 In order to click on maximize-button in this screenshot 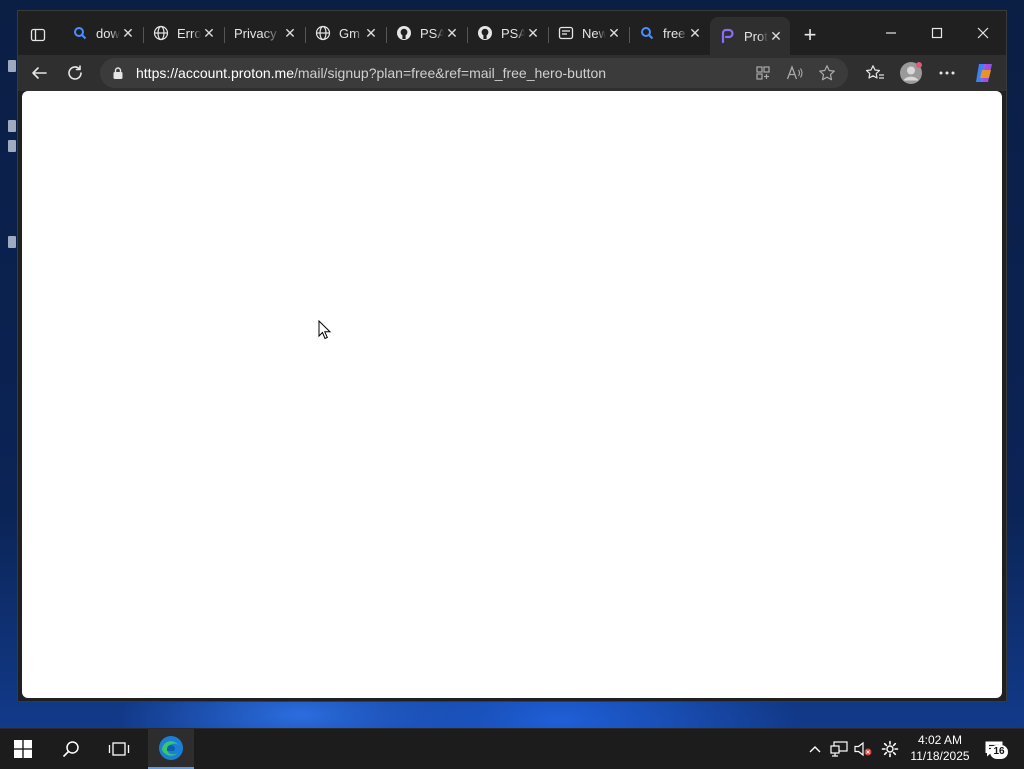, I will do `click(937, 33)`.